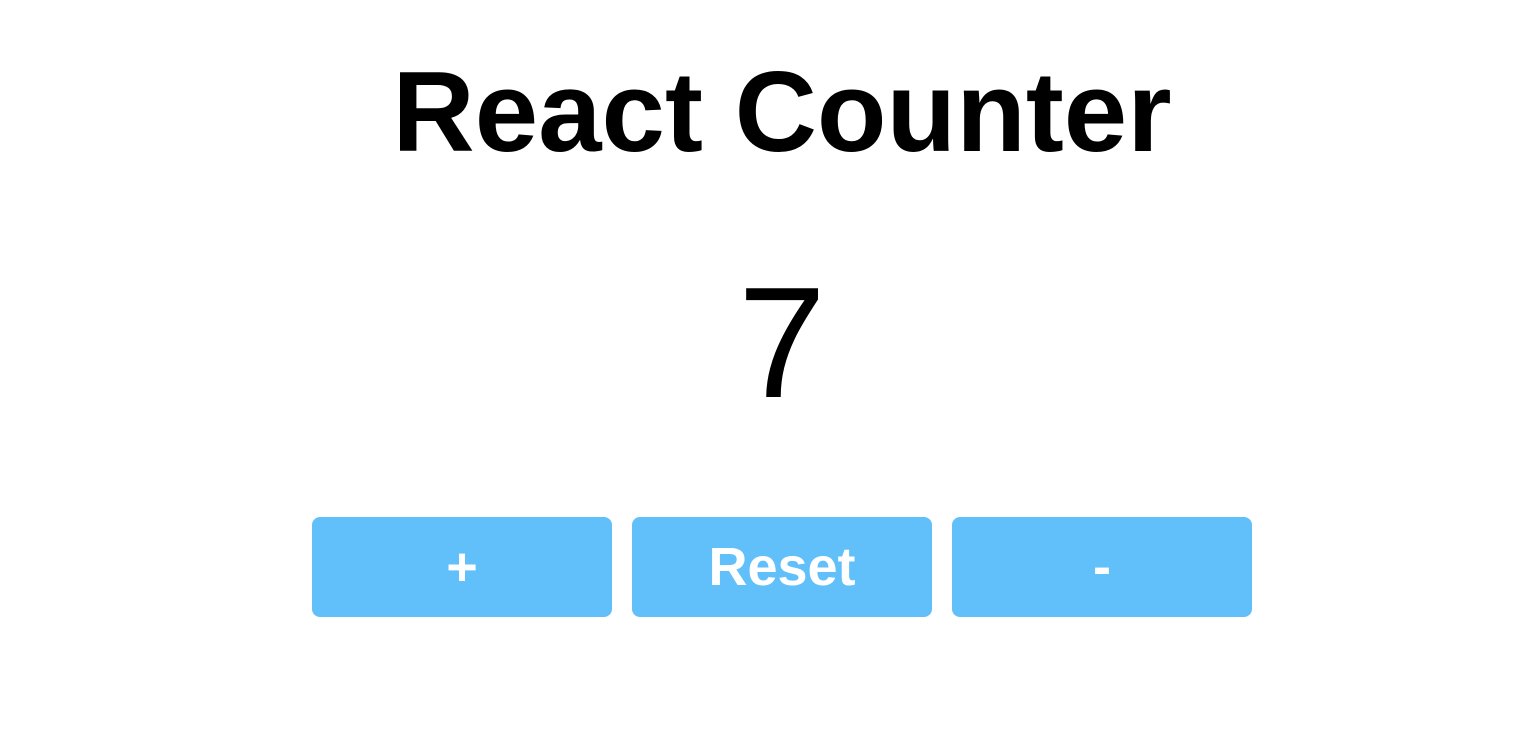  I want to click on button-row: + Reset -, so click(782, 567).